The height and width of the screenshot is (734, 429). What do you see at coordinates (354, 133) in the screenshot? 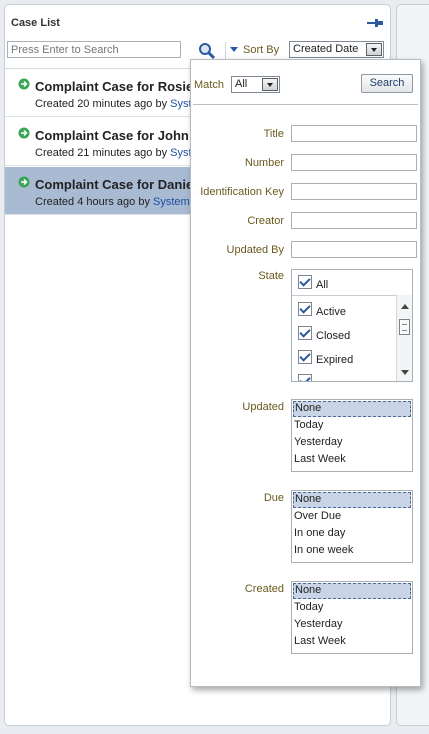
I see `title-field` at bounding box center [354, 133].